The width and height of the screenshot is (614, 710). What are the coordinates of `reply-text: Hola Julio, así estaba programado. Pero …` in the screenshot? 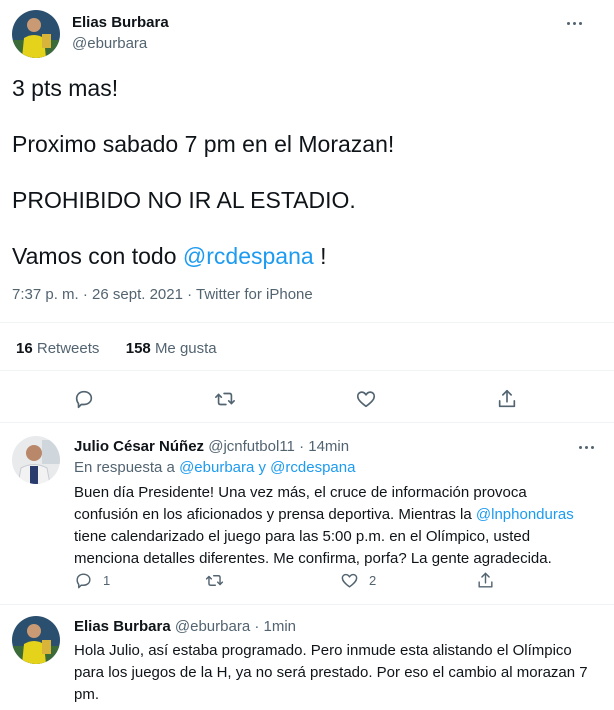 It's located at (334, 673).